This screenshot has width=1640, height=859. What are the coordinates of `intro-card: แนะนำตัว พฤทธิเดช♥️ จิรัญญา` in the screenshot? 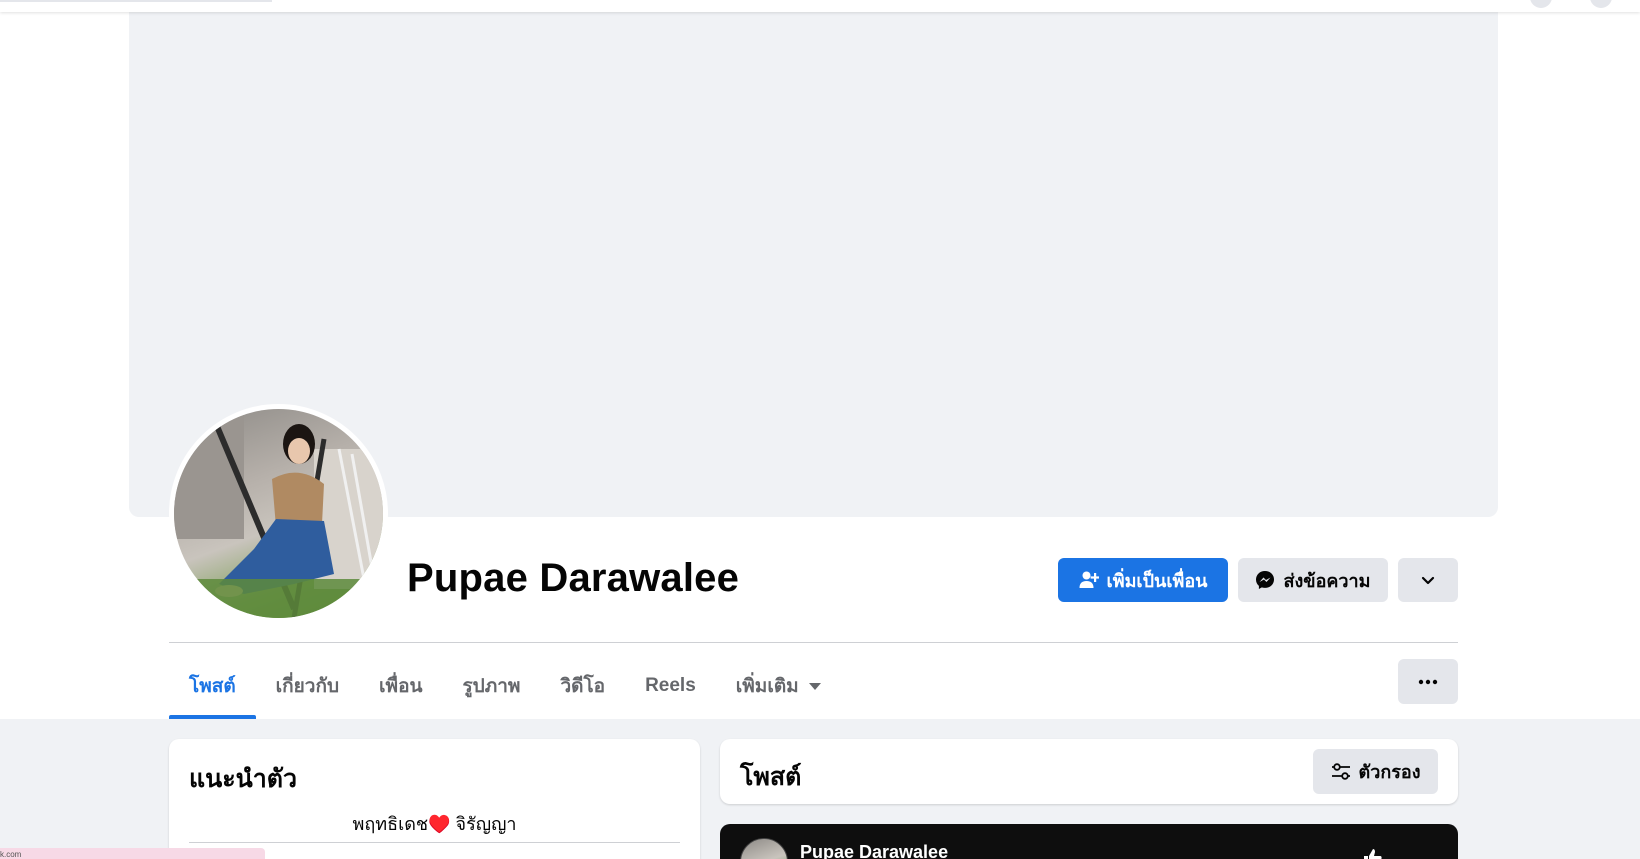 It's located at (434, 799).